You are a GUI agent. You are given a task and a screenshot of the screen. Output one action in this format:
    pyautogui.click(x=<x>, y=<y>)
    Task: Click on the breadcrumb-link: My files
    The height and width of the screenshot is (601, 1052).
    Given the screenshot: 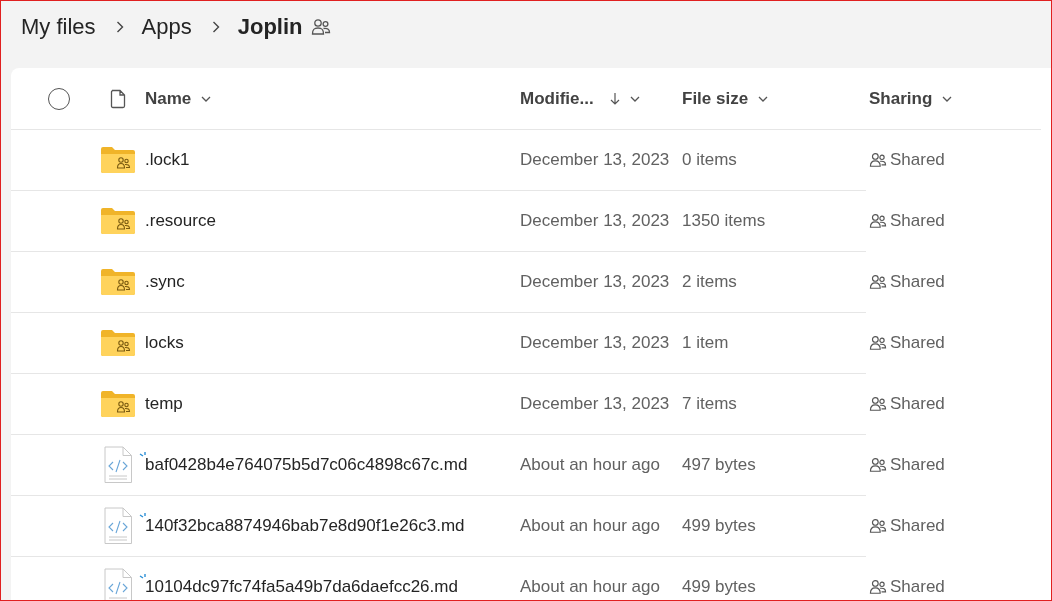 What is the action you would take?
    pyautogui.click(x=58, y=27)
    